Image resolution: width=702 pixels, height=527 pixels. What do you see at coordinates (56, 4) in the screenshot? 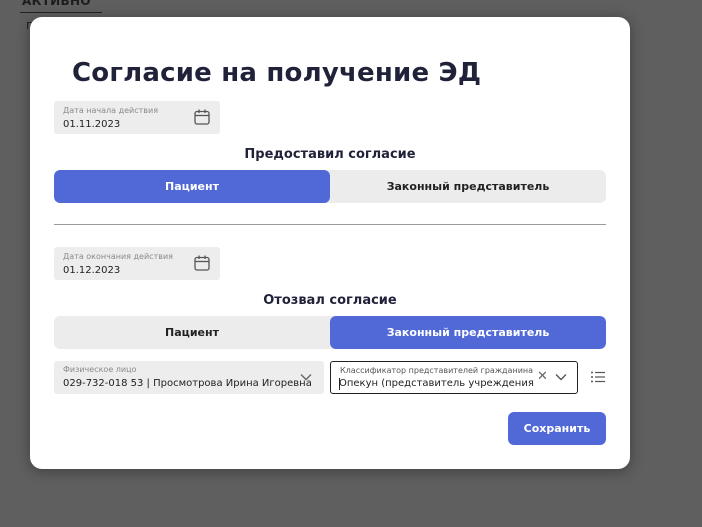
I see `background-heading: АКТИВНО` at bounding box center [56, 4].